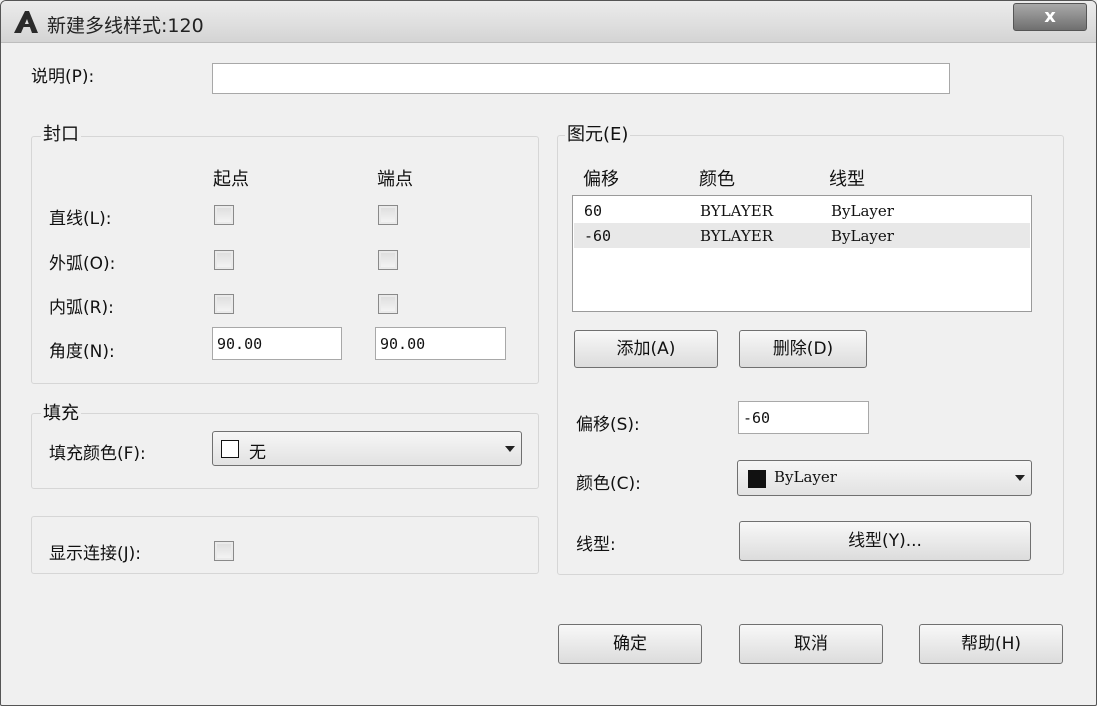 Image resolution: width=1097 pixels, height=706 pixels. What do you see at coordinates (598, 236) in the screenshot?
I see `row-offset: -60` at bounding box center [598, 236].